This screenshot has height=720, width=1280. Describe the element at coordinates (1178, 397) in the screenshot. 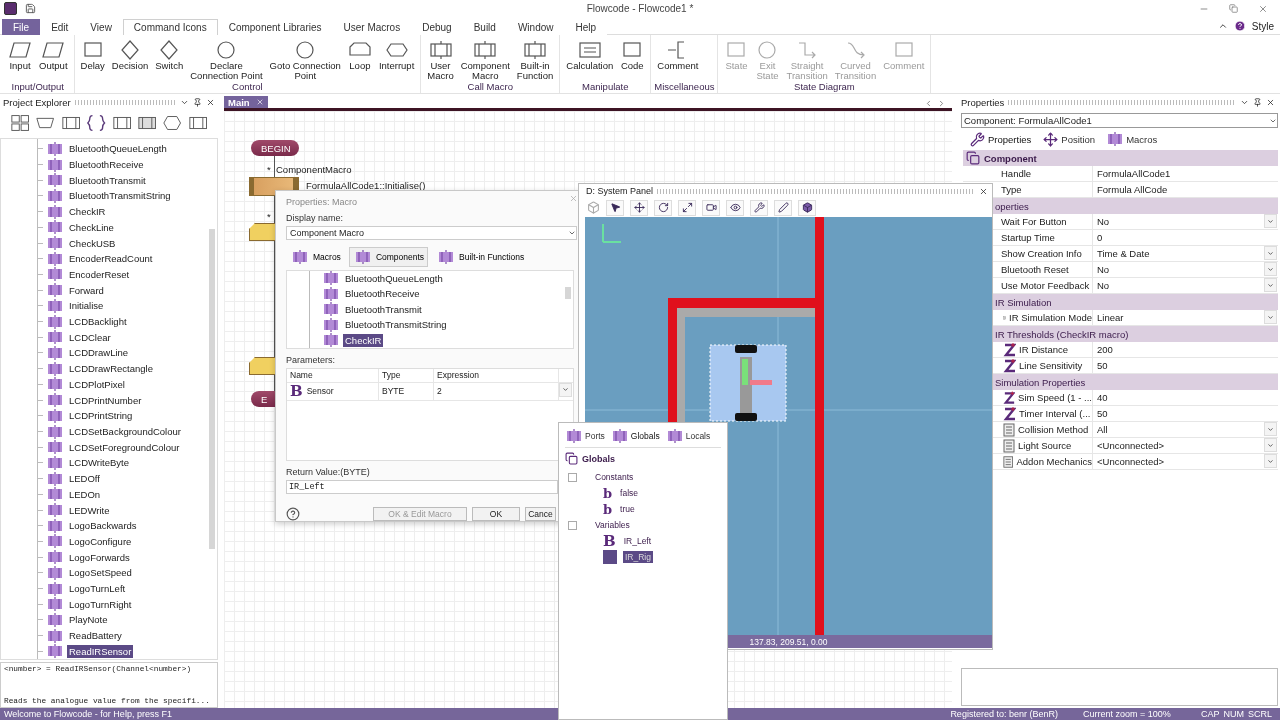

I see `property-value: 40` at that location.